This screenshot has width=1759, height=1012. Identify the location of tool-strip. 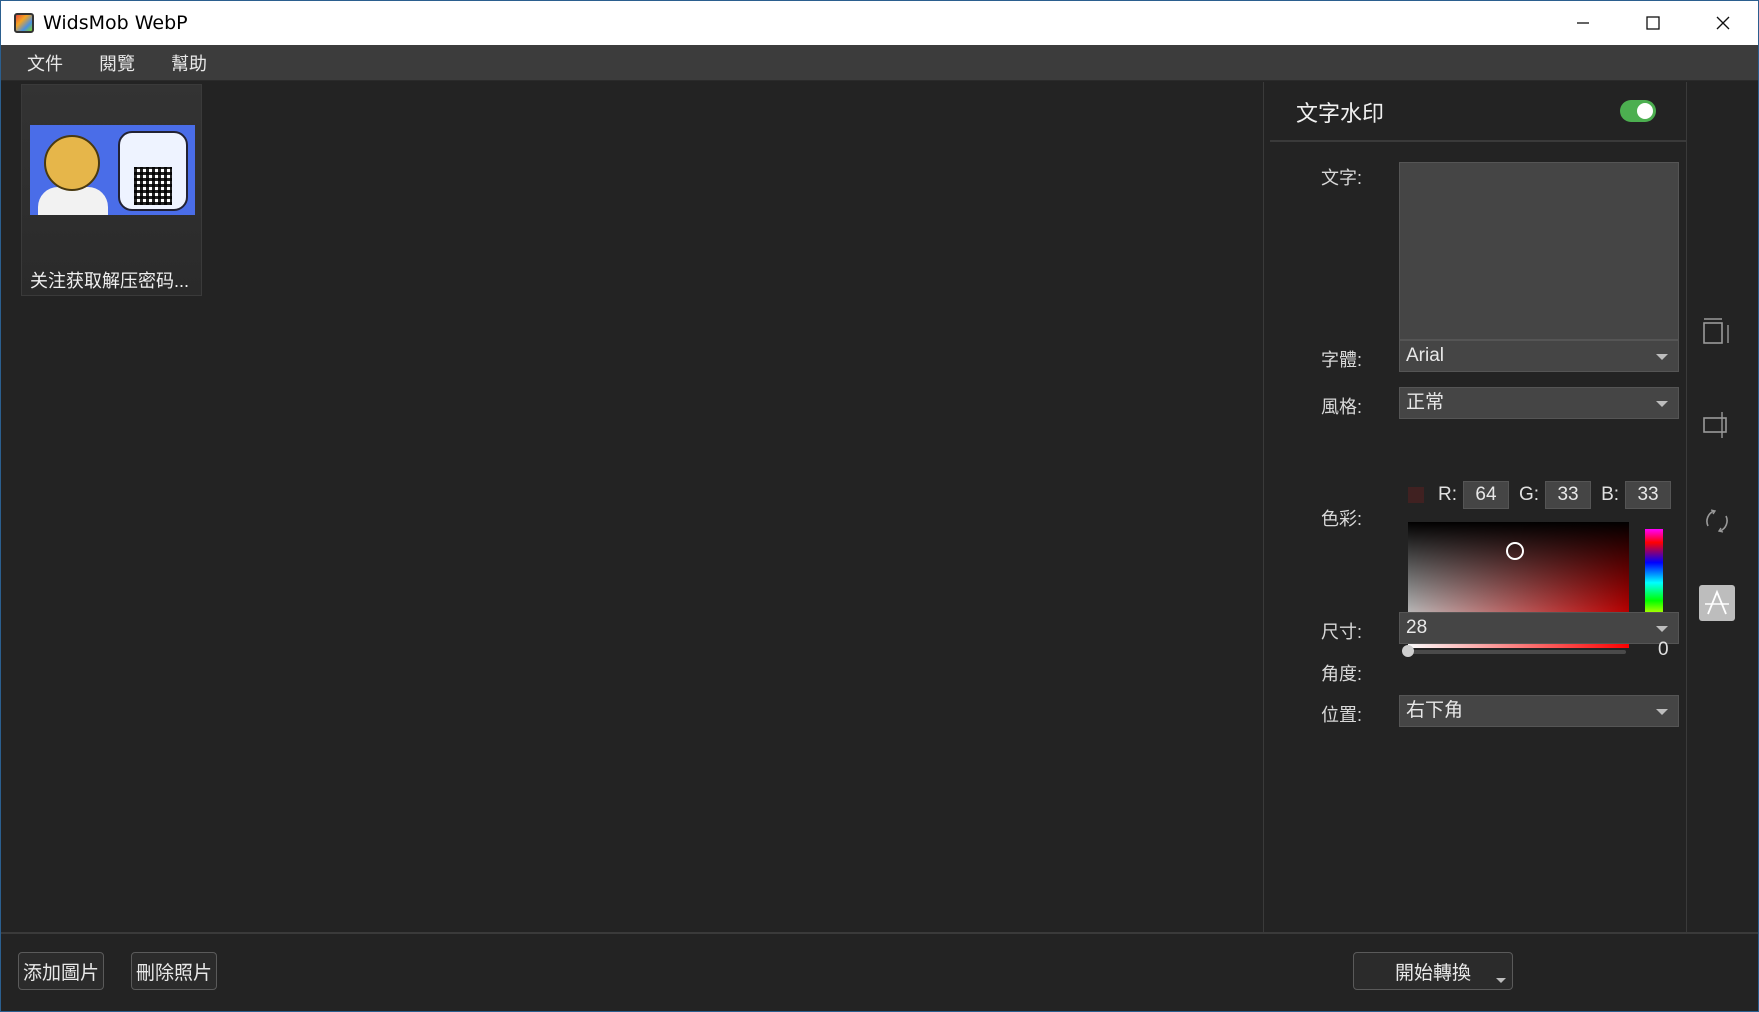
(1722, 507).